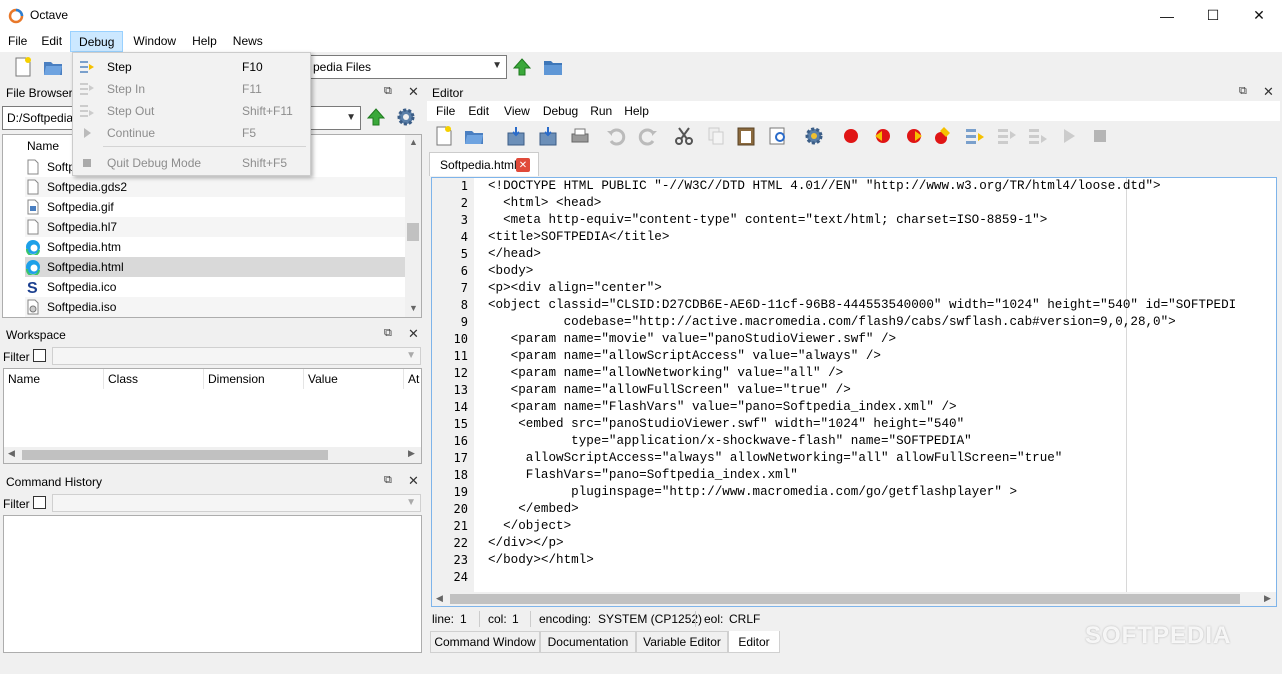 The width and height of the screenshot is (1282, 674). What do you see at coordinates (481, 111) in the screenshot?
I see `editor-menu-edit: Edit` at bounding box center [481, 111].